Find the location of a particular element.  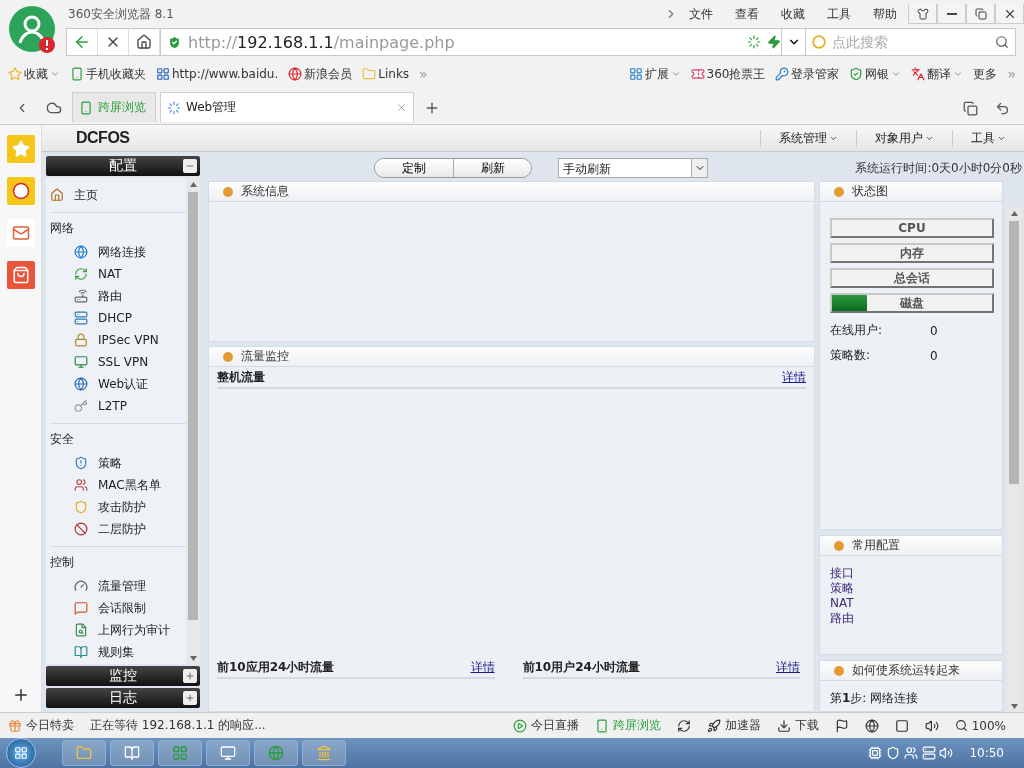

header-menu: 系统管理 is located at coordinates (808, 138).